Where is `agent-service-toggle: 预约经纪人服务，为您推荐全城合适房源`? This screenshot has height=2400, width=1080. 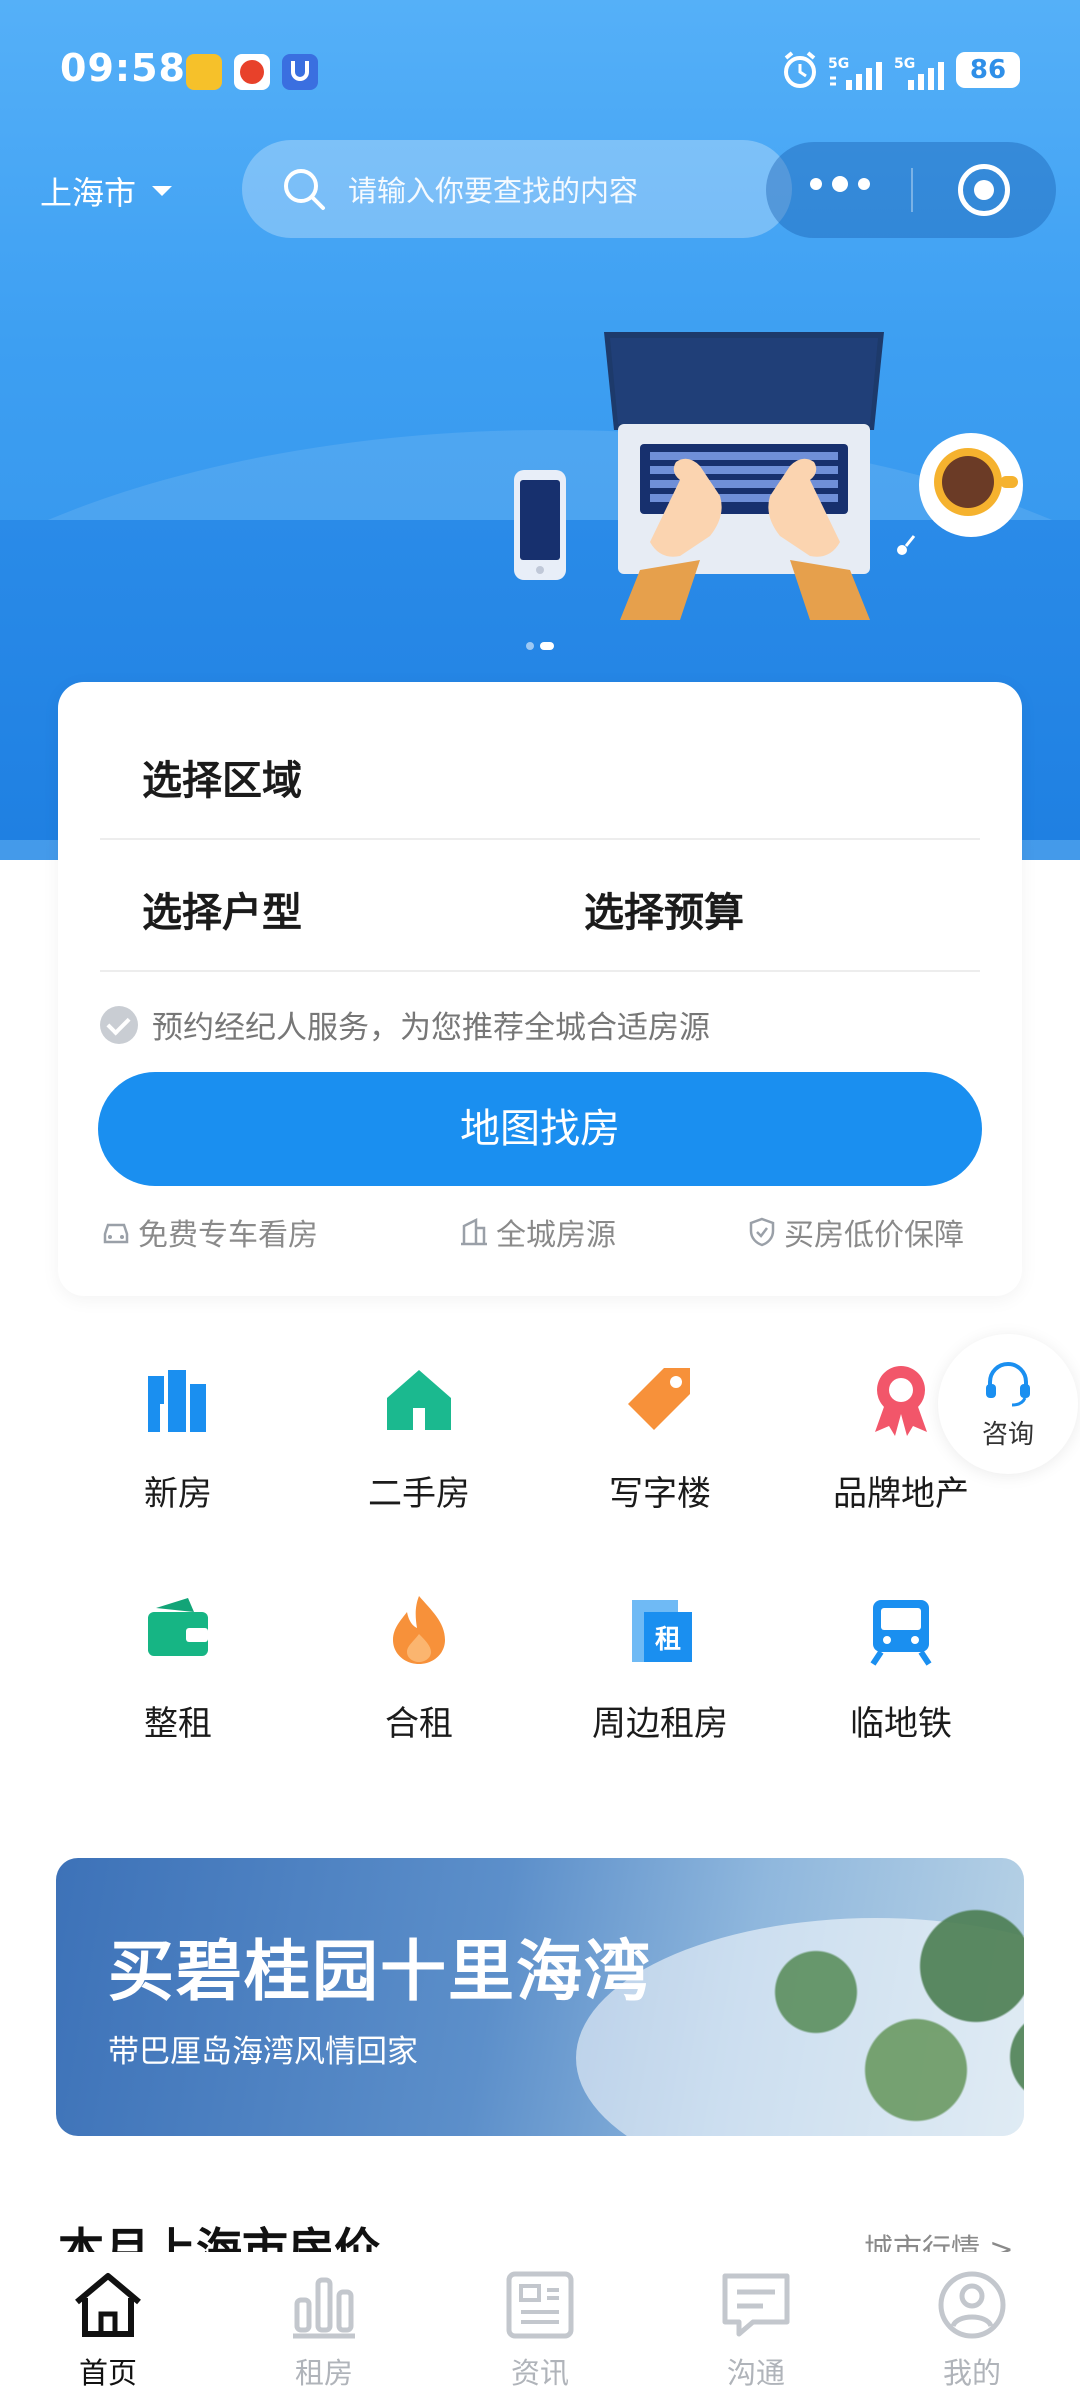
agent-service-toggle: 预约经纪人服务，为您推荐全城合适房源 is located at coordinates (405, 1024).